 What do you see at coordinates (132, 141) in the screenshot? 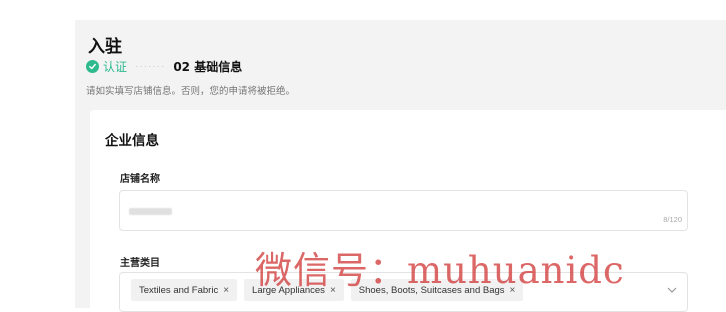
I see `section-title: 企业信息` at bounding box center [132, 141].